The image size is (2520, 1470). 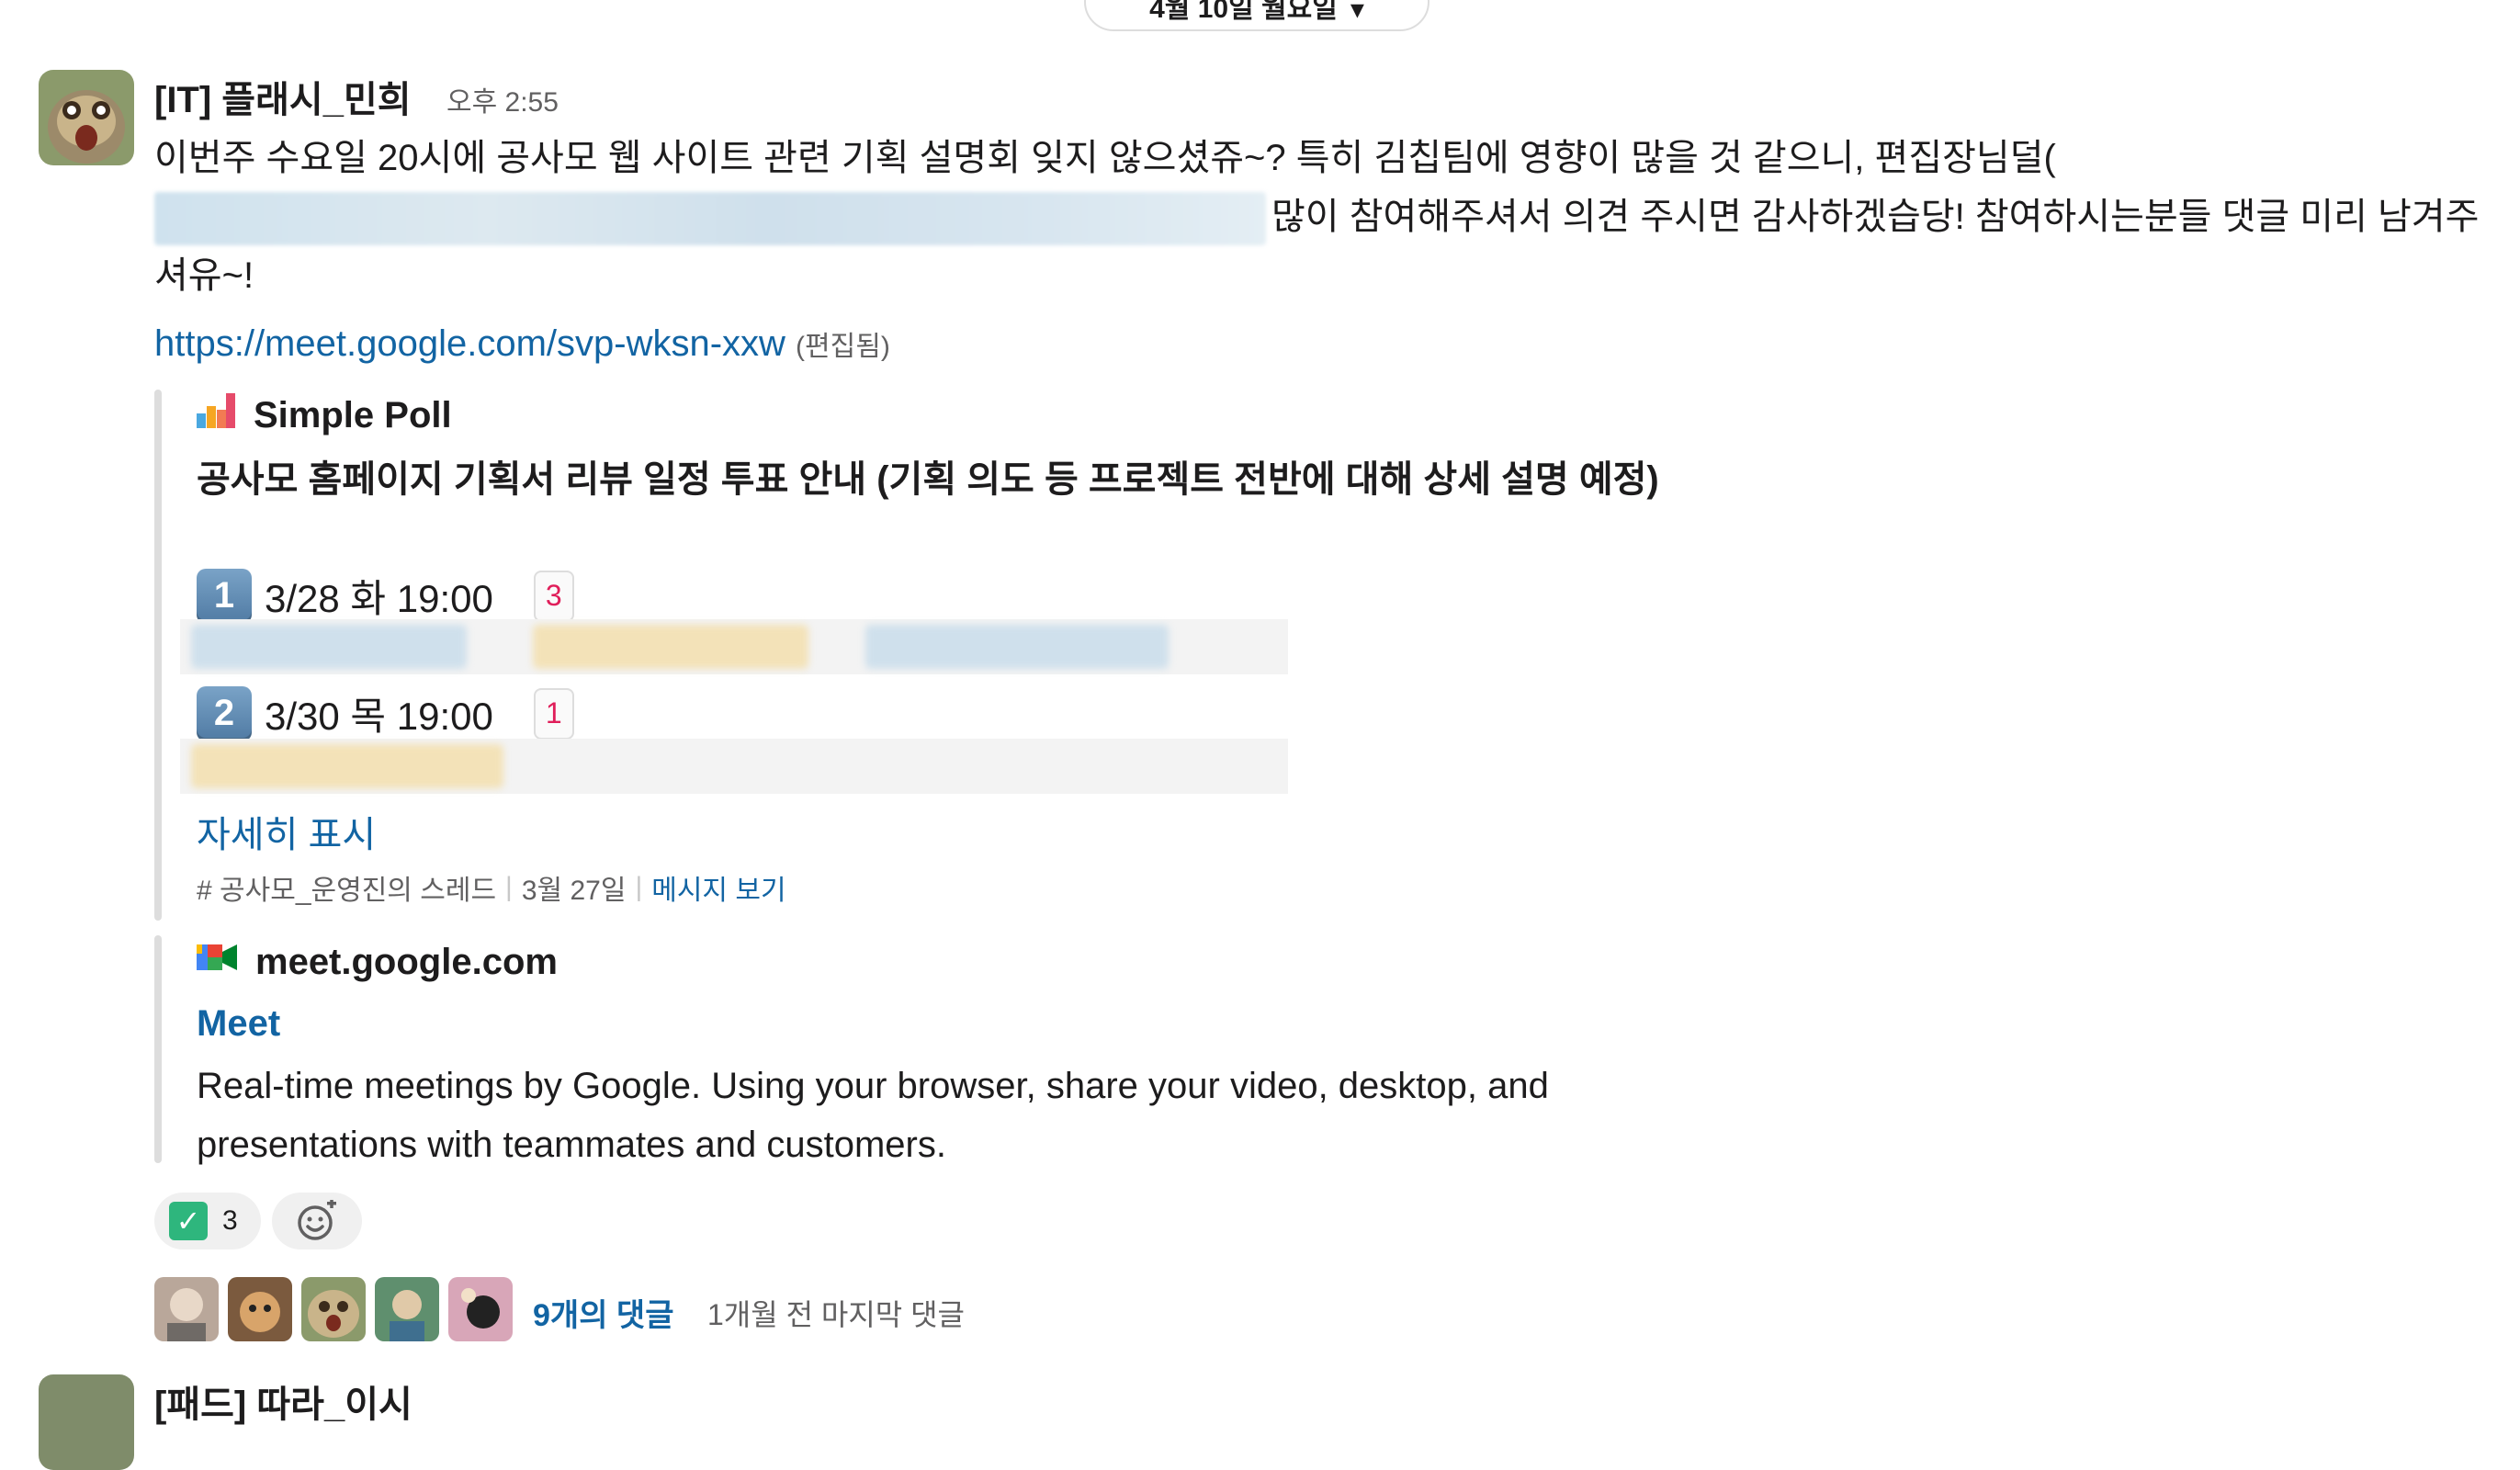 I want to click on poll-app-icon, so click(x=216, y=415).